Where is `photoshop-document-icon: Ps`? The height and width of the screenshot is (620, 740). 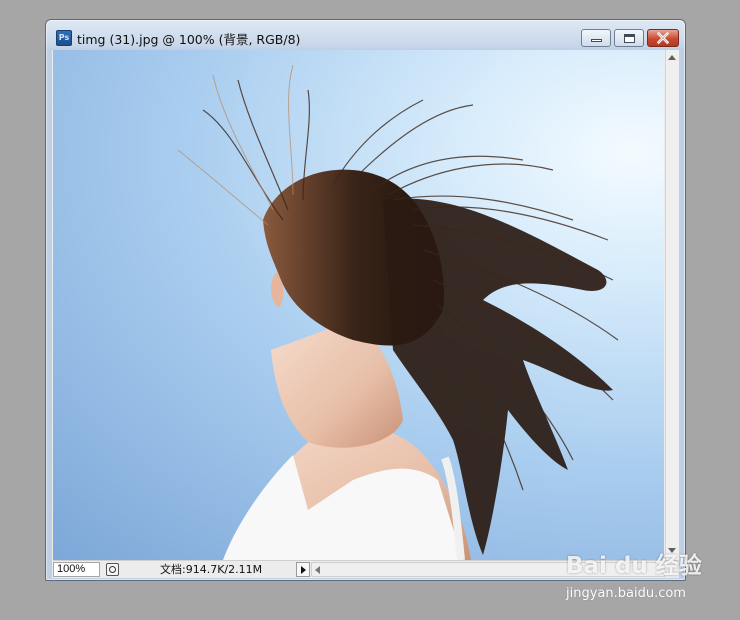
photoshop-document-icon: Ps is located at coordinates (64, 38).